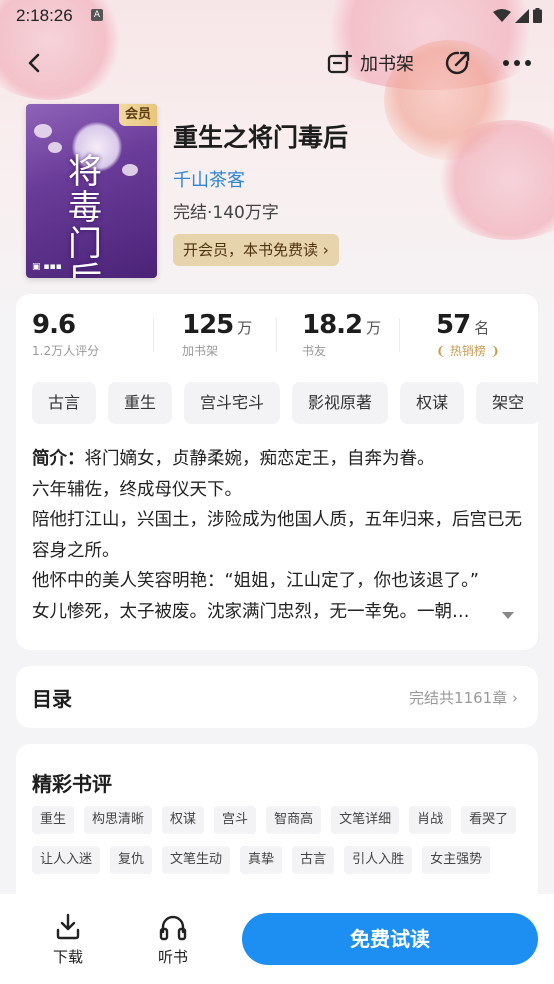  I want to click on shelf-label: 加书架, so click(200, 351).